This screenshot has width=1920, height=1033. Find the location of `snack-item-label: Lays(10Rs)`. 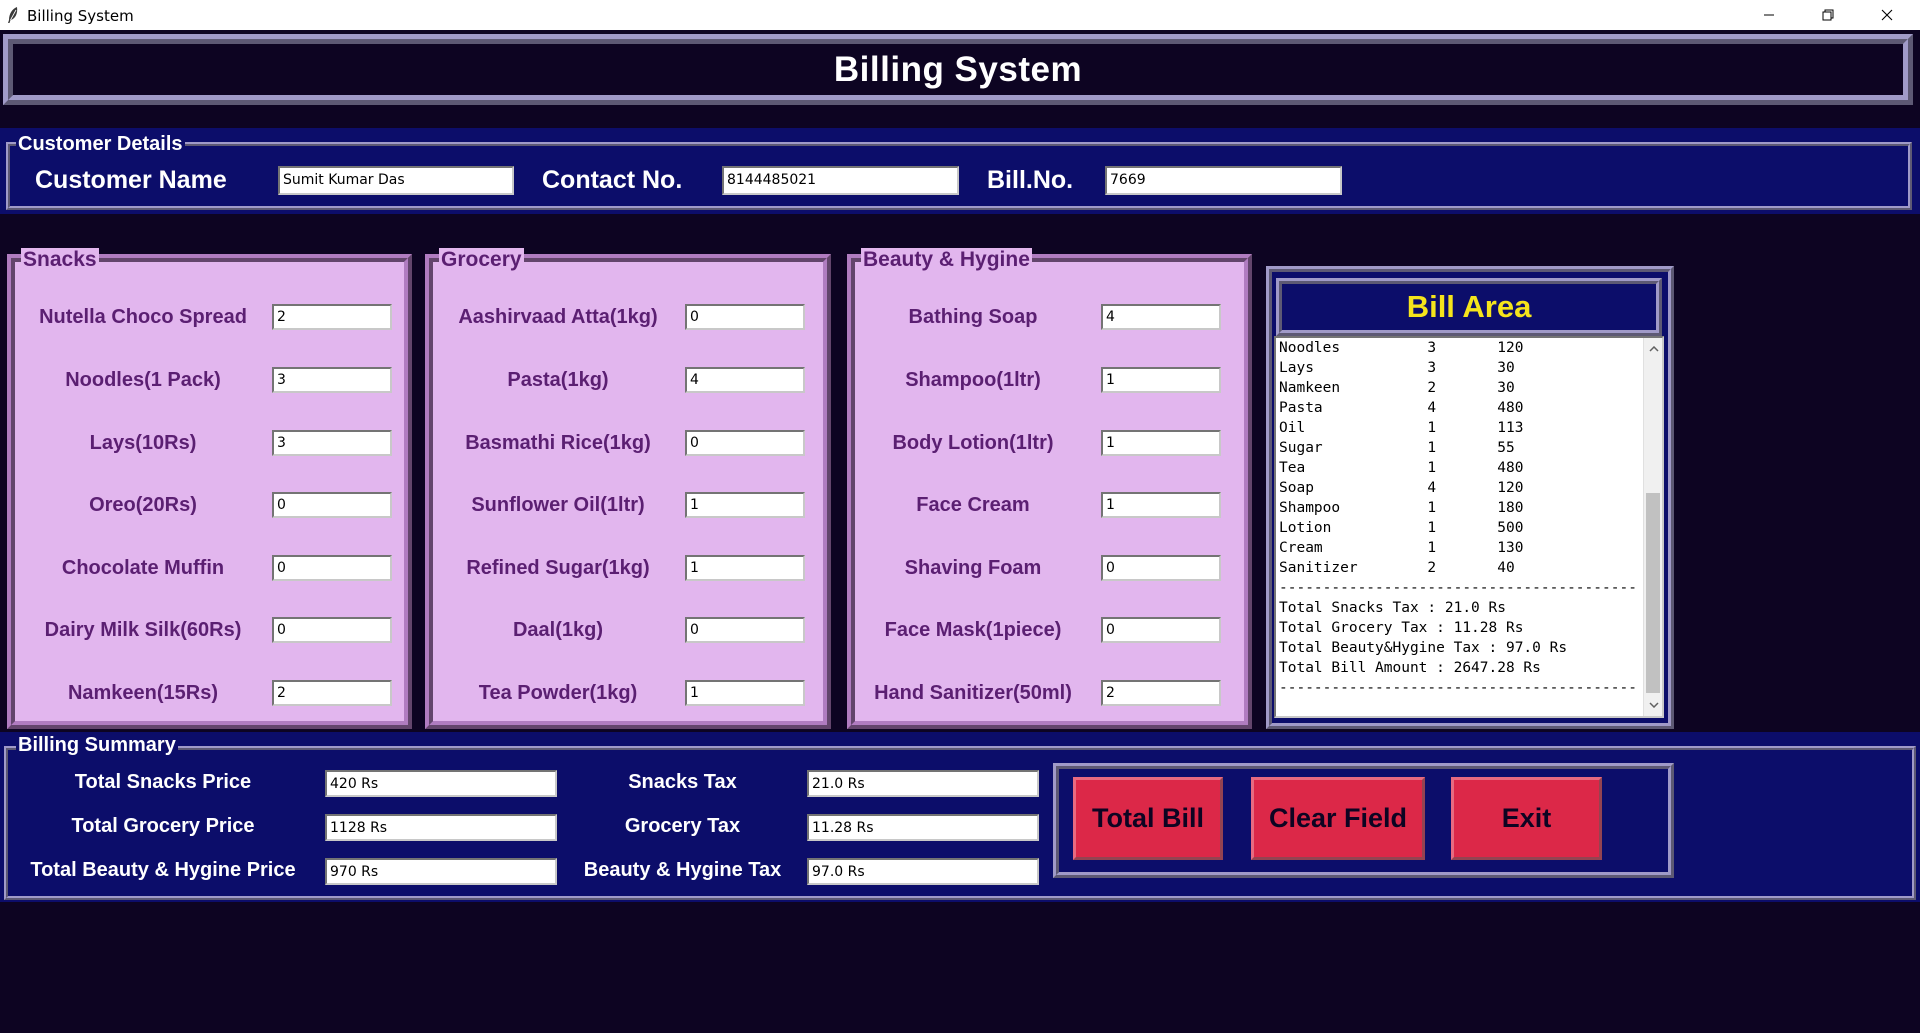

snack-item-label: Lays(10Rs) is located at coordinates (143, 443).